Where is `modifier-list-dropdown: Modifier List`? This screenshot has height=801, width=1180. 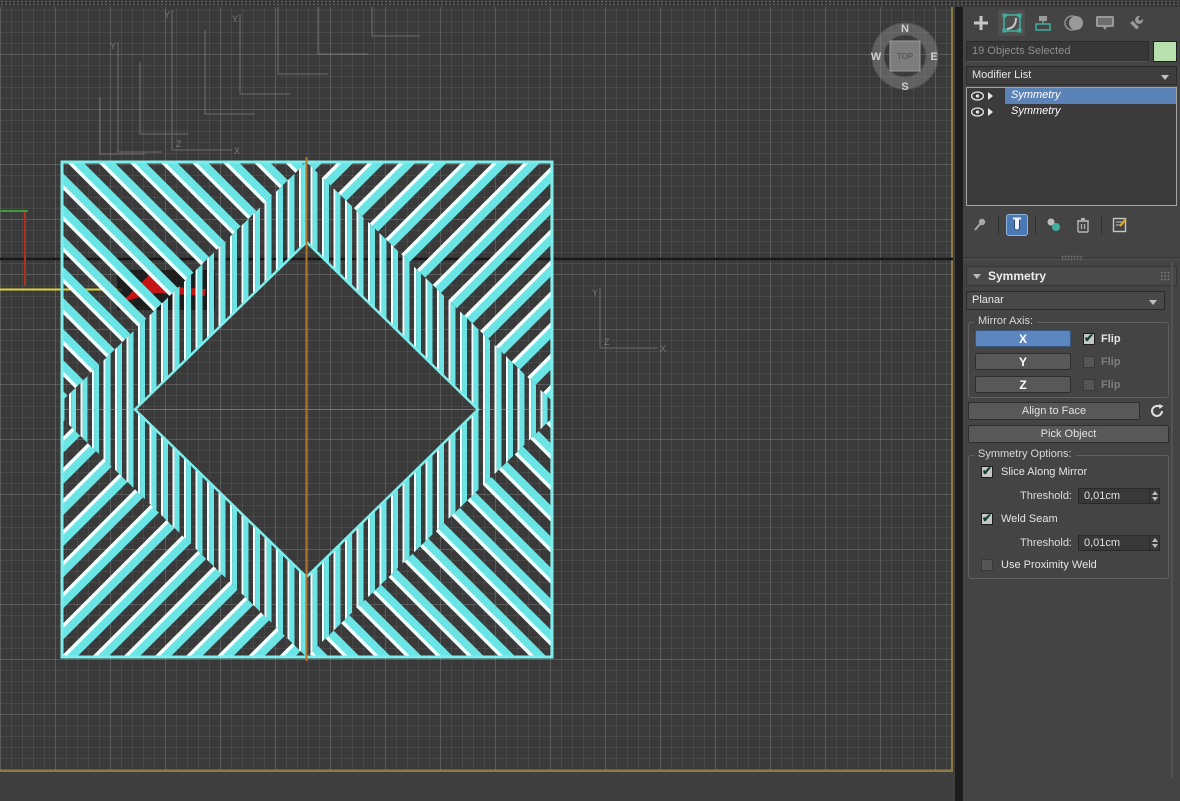
modifier-list-dropdown: Modifier List is located at coordinates (1071, 75).